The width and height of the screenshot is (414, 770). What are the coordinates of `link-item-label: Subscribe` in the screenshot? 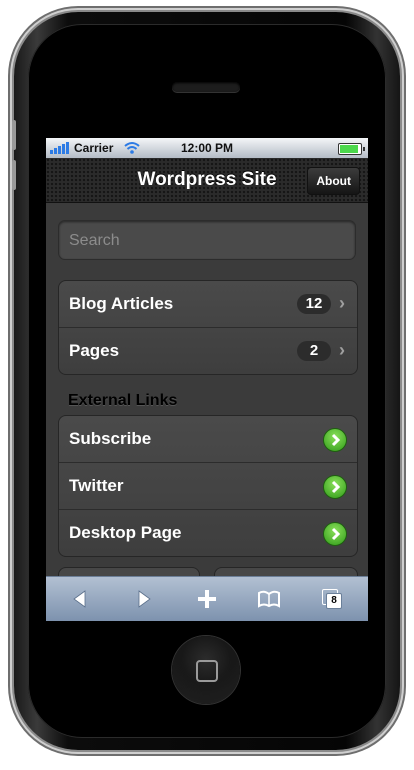 It's located at (110, 438).